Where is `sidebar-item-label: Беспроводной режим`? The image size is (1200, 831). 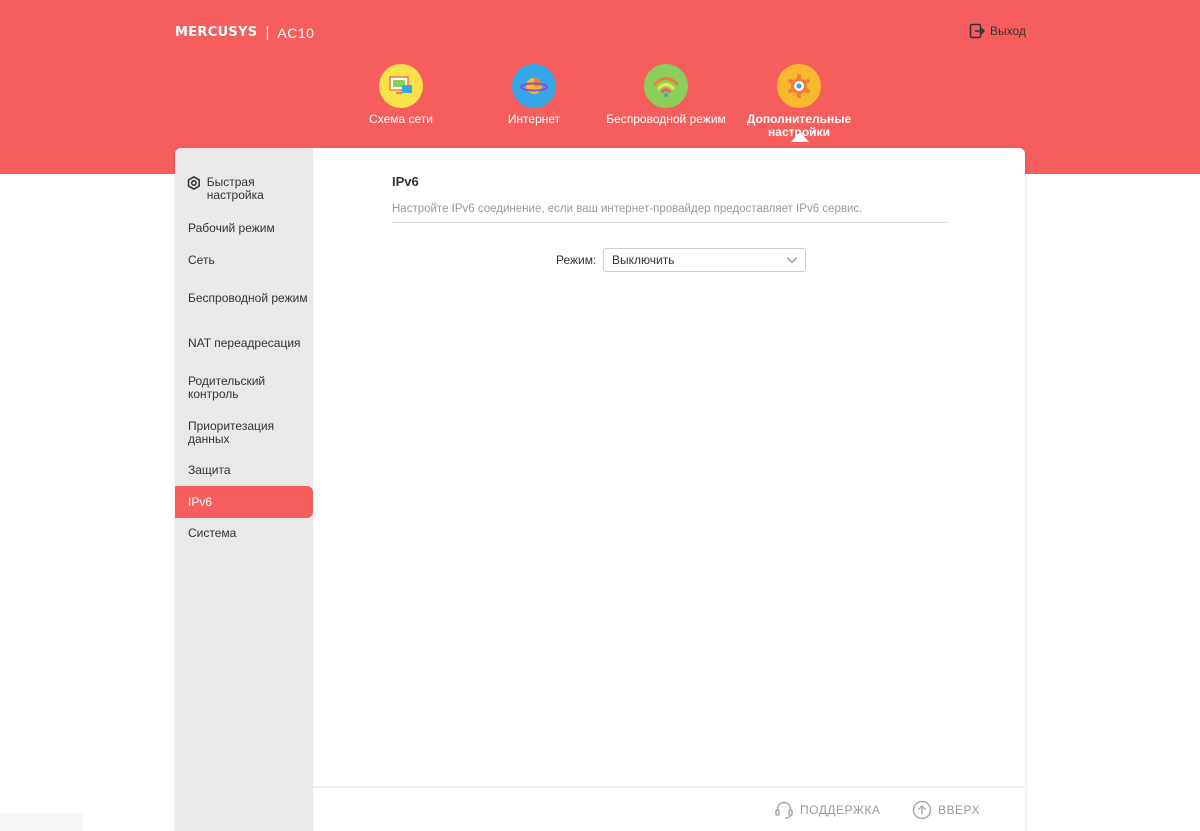
sidebar-item-label: Беспроводной режим is located at coordinates (248, 297).